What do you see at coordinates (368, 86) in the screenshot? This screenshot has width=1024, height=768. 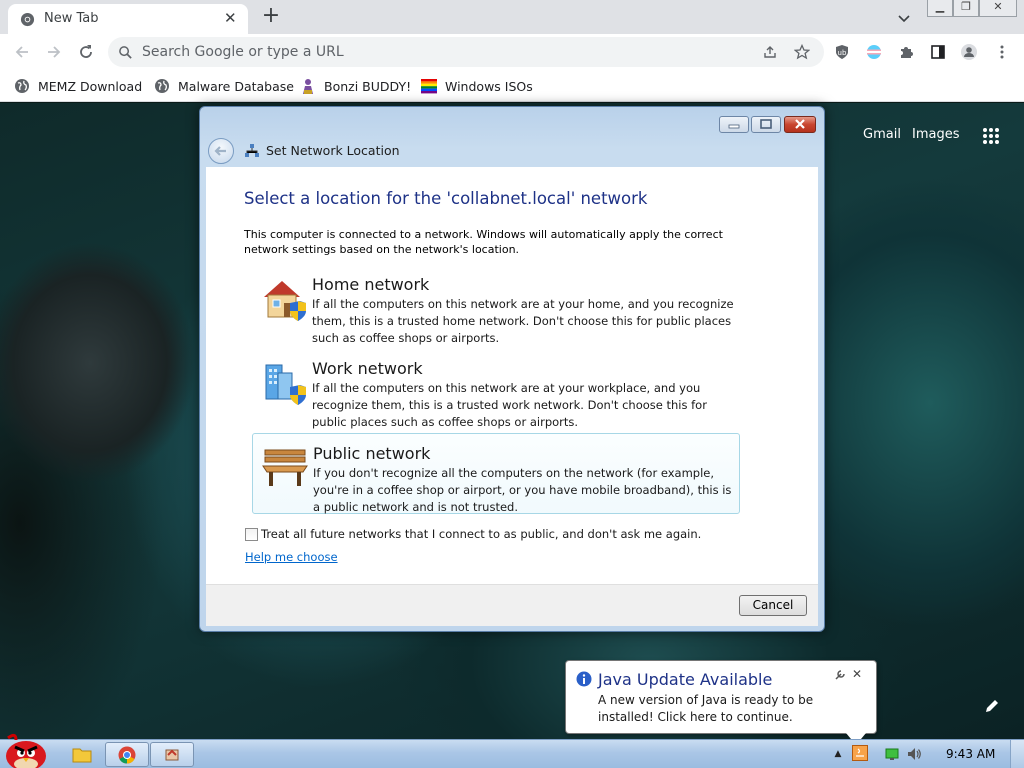 I see `bookmark-label: Bonzi BUDDY!` at bounding box center [368, 86].